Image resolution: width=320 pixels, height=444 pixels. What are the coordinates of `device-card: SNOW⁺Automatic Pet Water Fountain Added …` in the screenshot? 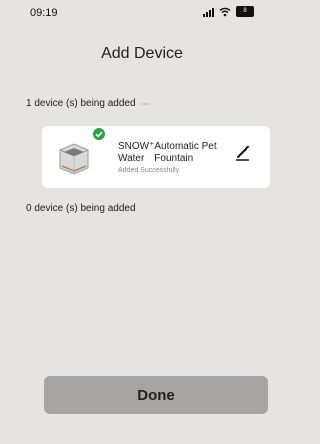 It's located at (156, 157).